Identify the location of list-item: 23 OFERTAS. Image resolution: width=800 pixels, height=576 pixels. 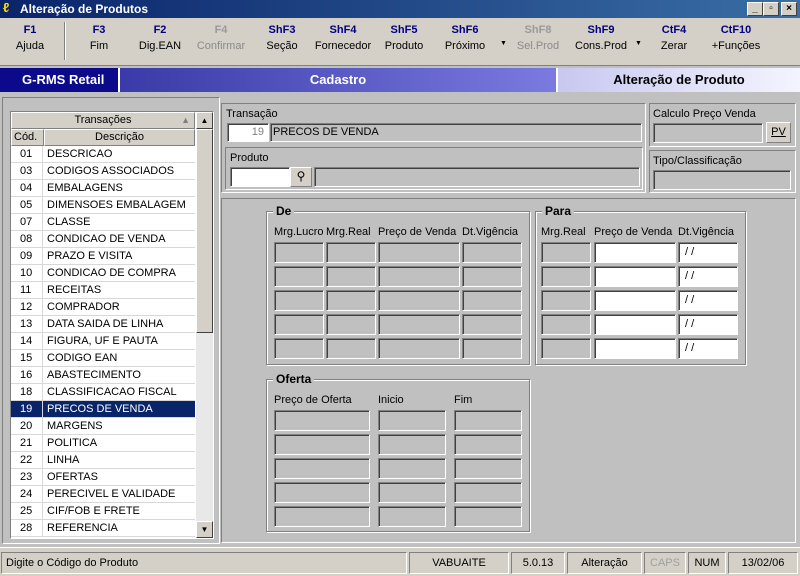
(103, 477).